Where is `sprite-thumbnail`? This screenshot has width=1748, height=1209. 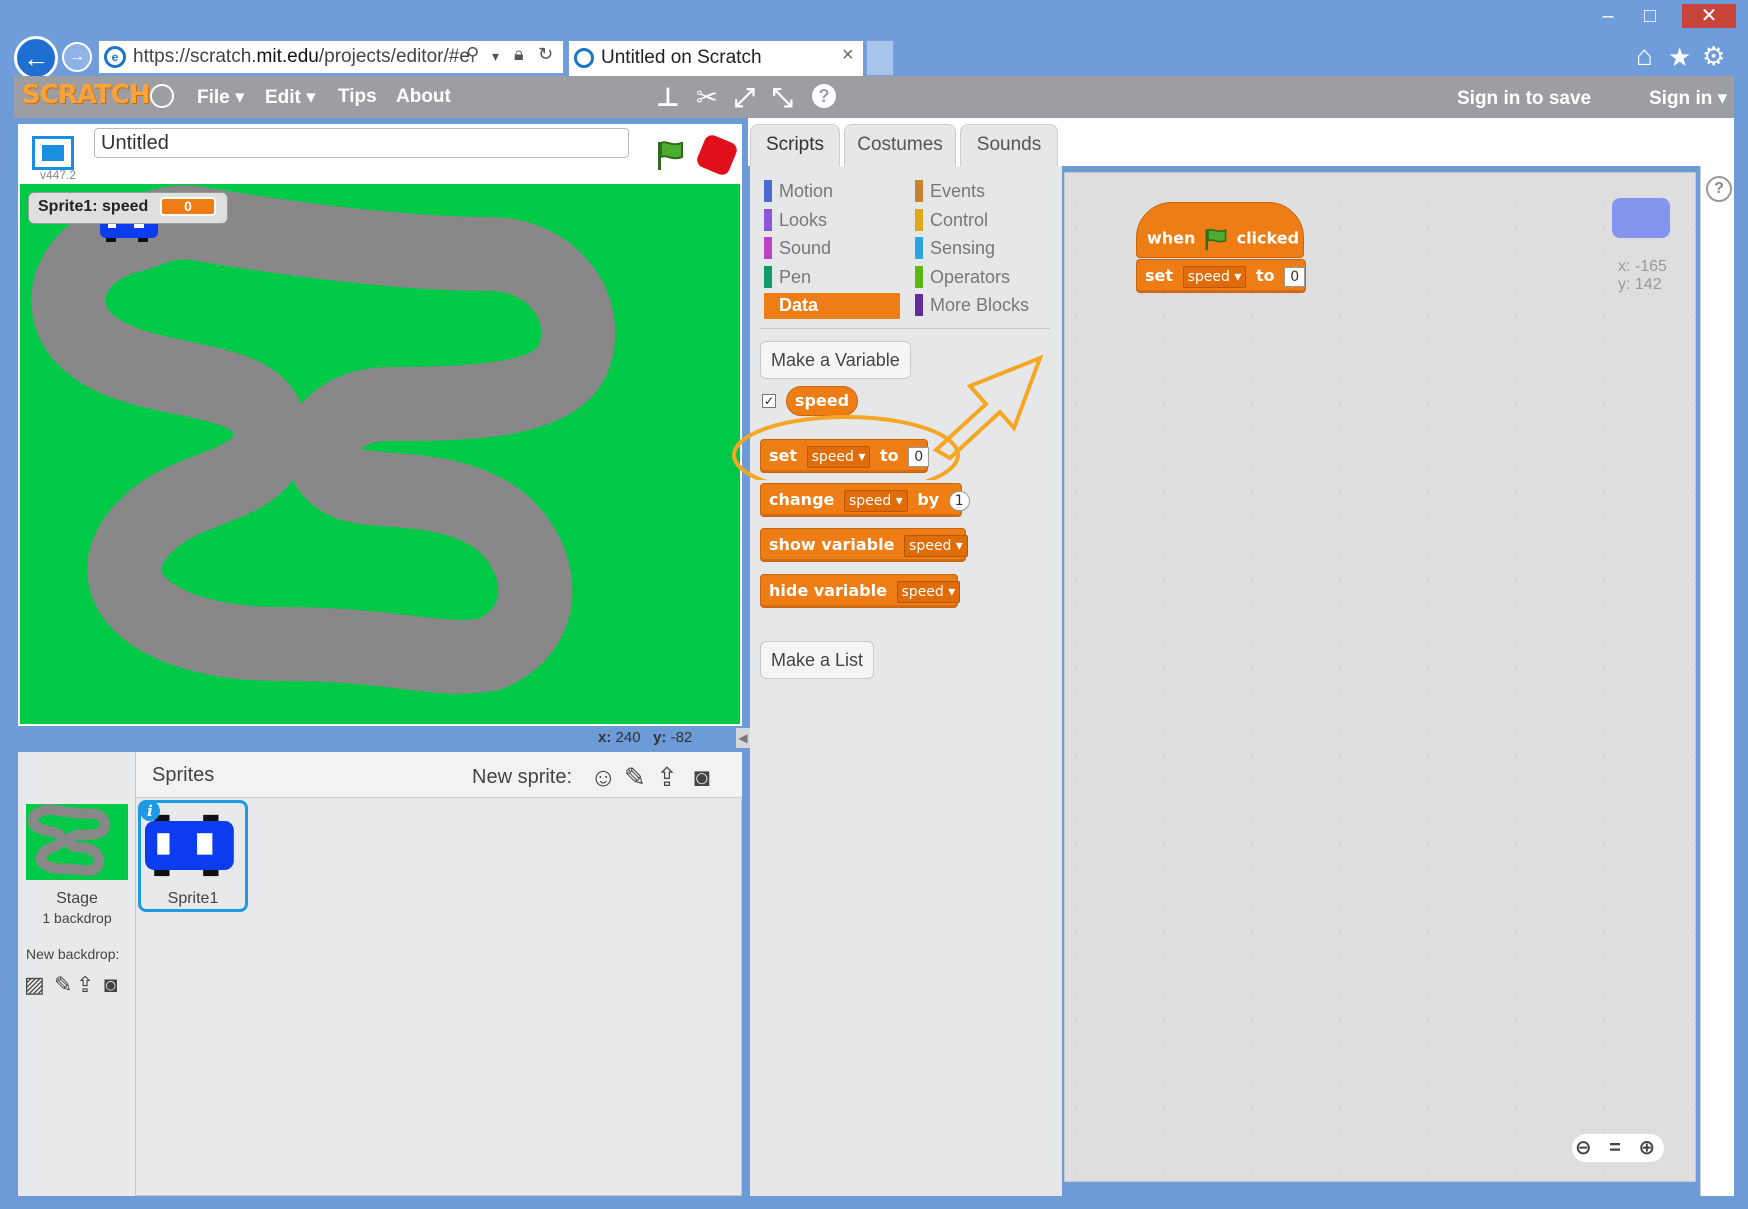
sprite-thumbnail is located at coordinates (189, 845).